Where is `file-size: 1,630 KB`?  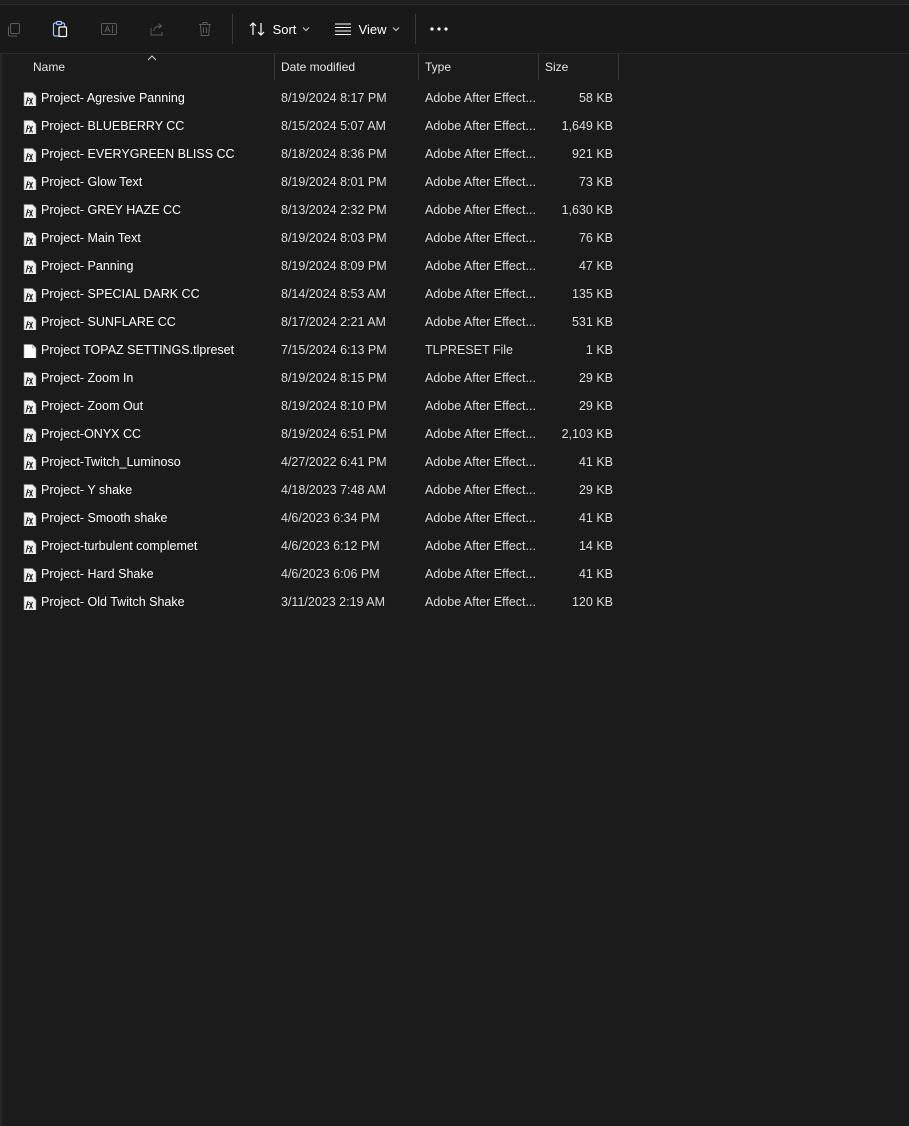
file-size: 1,630 KB is located at coordinates (587, 210).